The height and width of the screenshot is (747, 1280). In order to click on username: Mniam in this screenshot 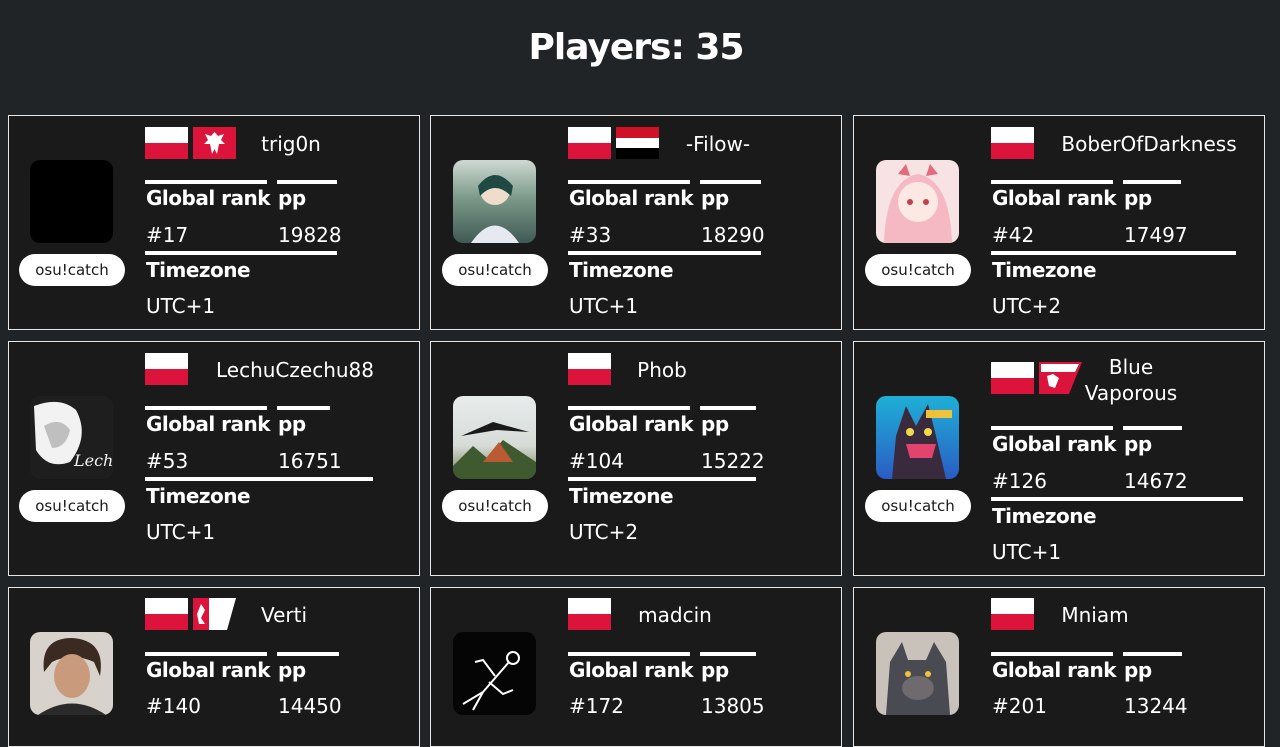, I will do `click(1095, 615)`.